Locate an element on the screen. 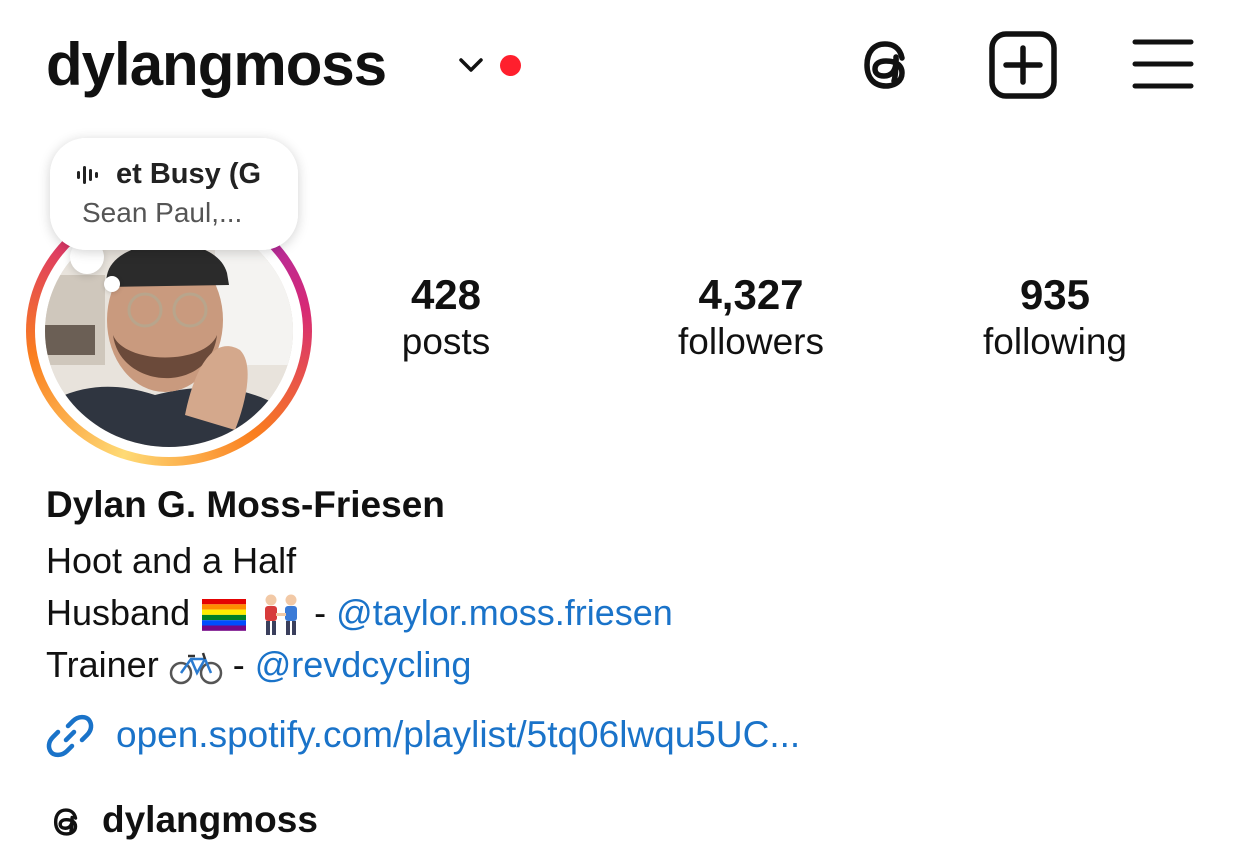 This screenshot has width=1242, height=853. new-post-icon is located at coordinates (1023, 65).